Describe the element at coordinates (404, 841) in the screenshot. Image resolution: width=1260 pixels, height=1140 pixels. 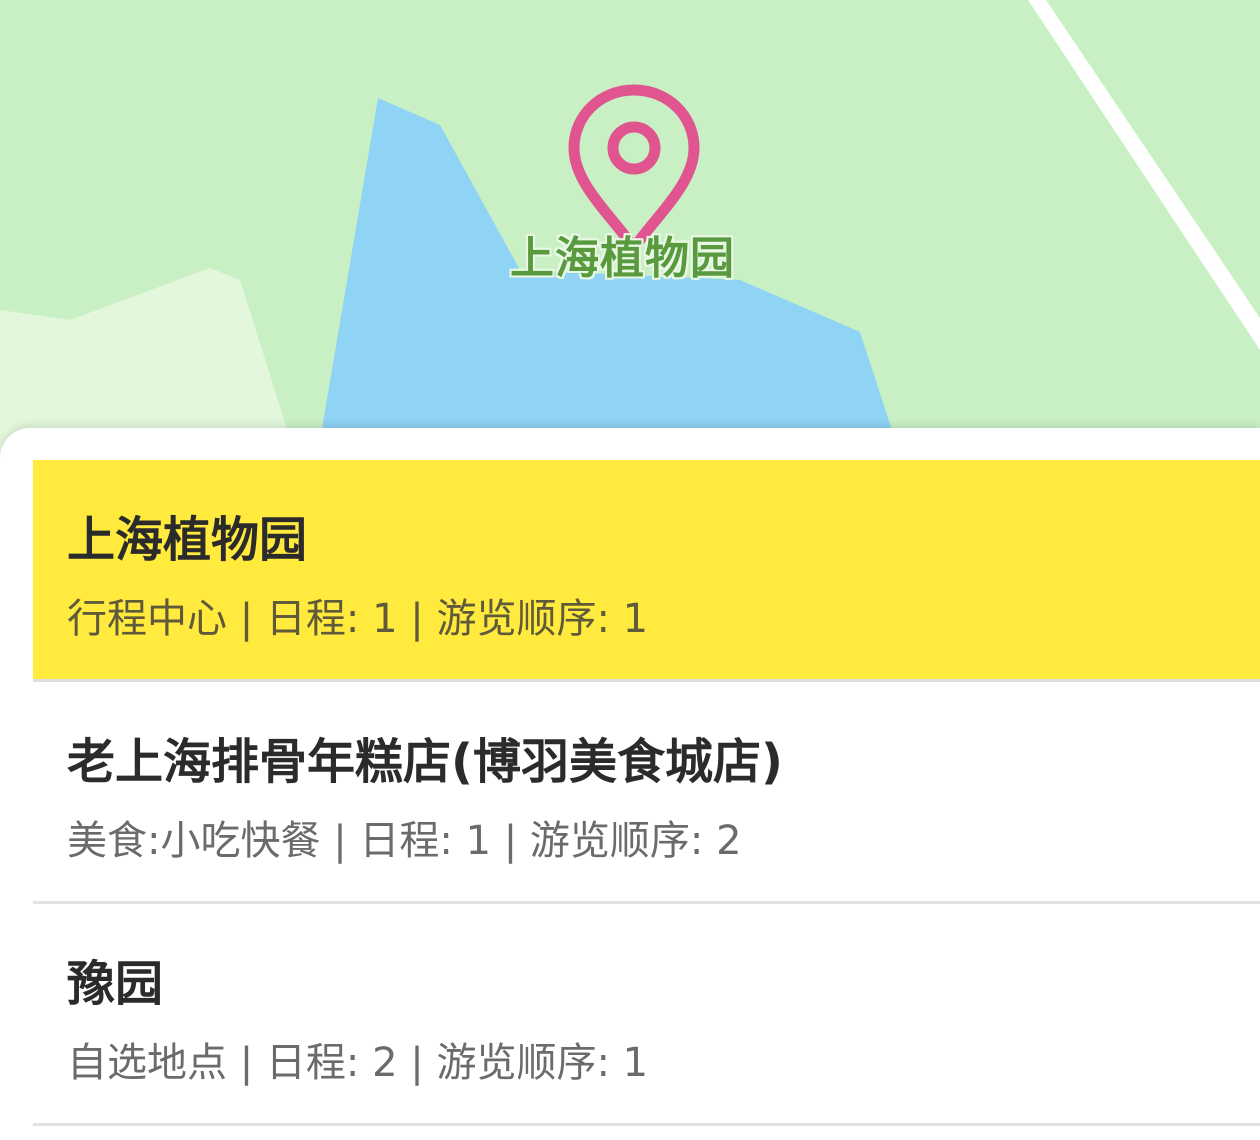
I see `item-subtitle: 美食:小吃快餐 | 日程: 1 | 游览顺序: 2` at that location.